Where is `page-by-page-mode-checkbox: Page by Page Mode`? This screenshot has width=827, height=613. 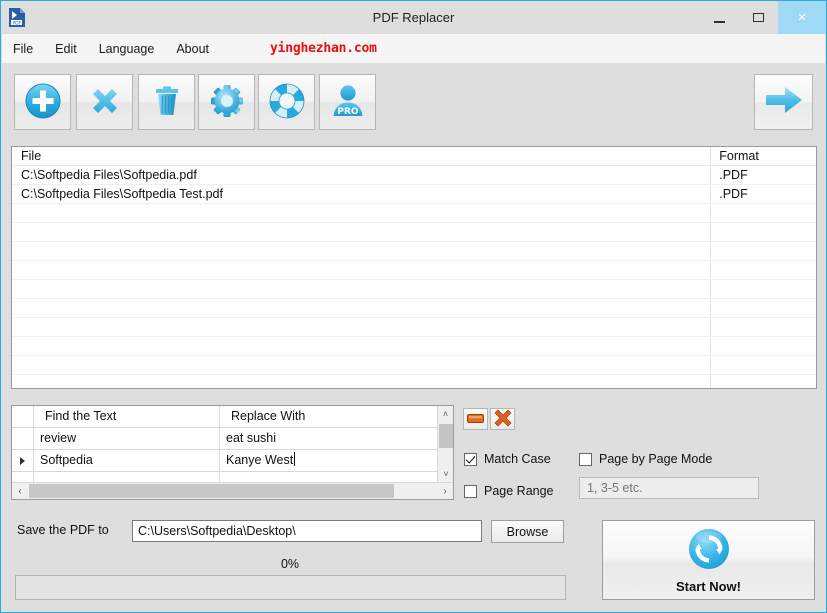
page-by-page-mode-checkbox: Page by Page Mode is located at coordinates (645, 459).